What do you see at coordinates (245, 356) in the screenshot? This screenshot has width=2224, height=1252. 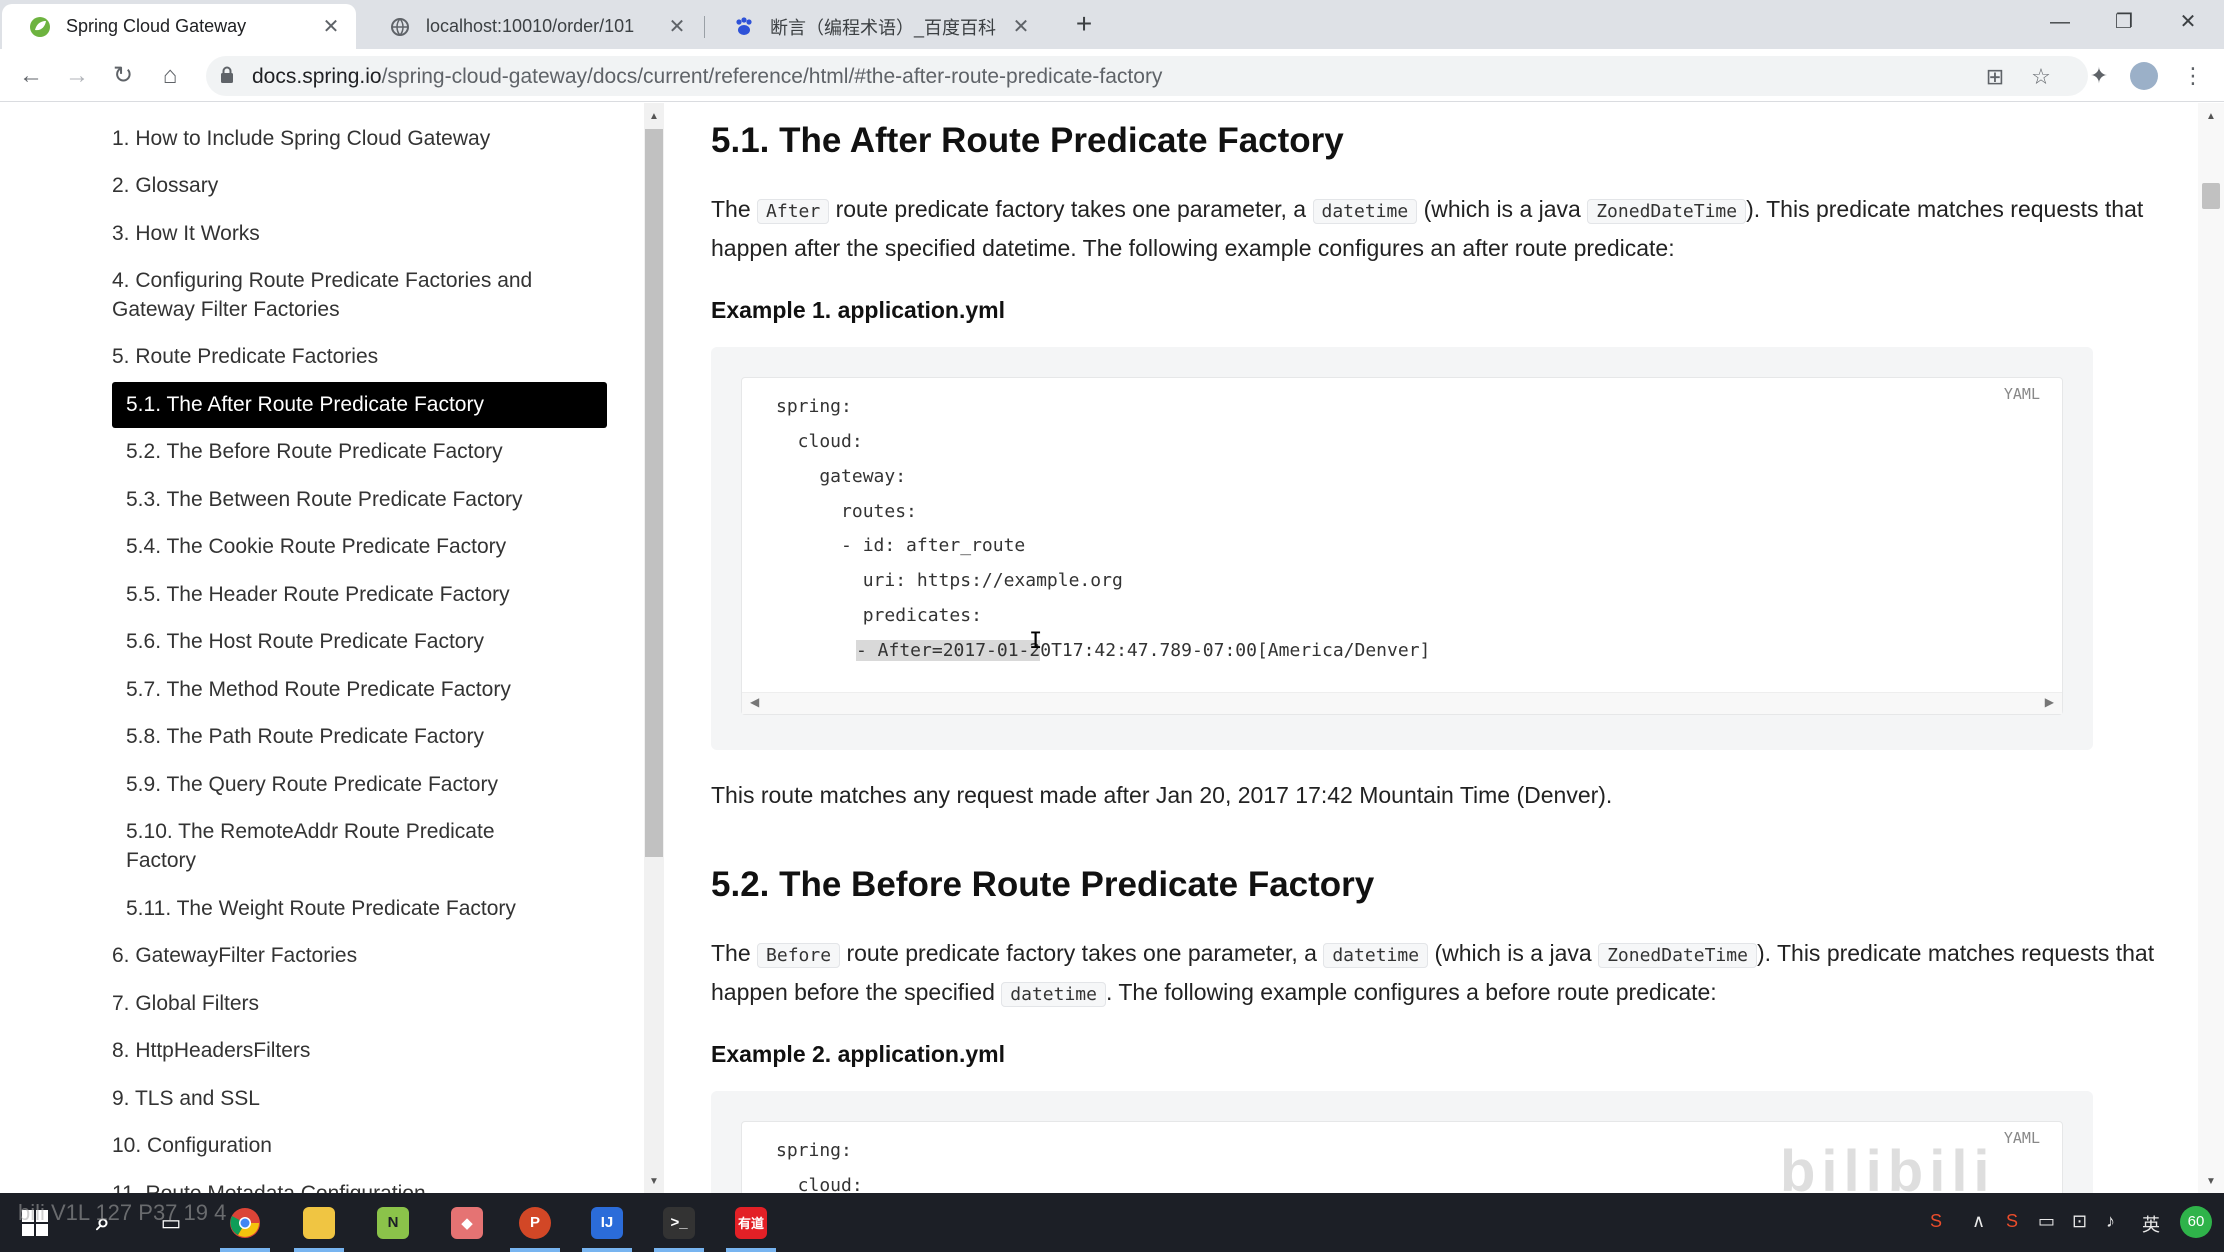 I see `toc-item: 5. Route Predicate Factories` at bounding box center [245, 356].